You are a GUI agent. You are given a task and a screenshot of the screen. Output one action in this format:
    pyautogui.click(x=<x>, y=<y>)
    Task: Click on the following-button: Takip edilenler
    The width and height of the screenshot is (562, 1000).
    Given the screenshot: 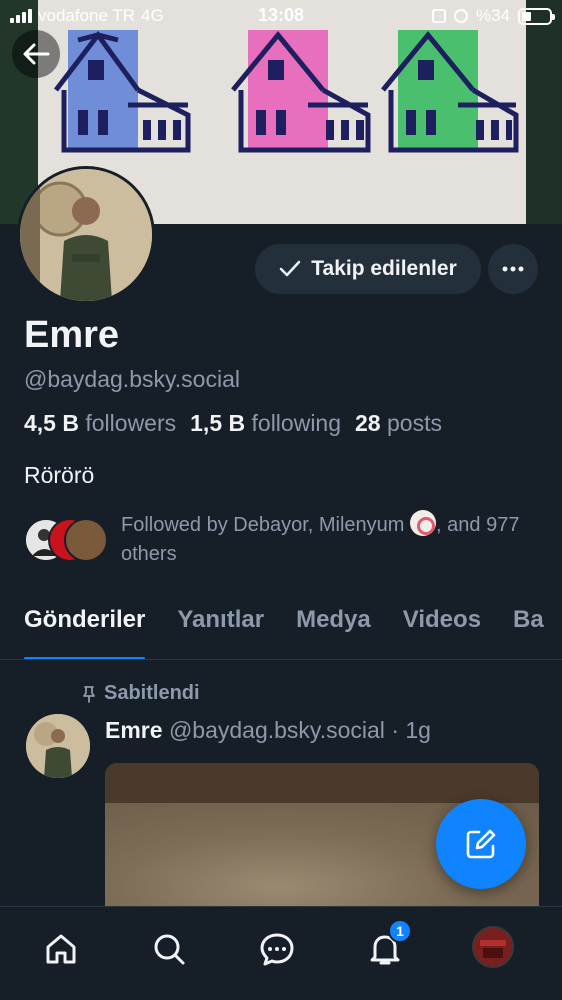 What is the action you would take?
    pyautogui.click(x=368, y=269)
    